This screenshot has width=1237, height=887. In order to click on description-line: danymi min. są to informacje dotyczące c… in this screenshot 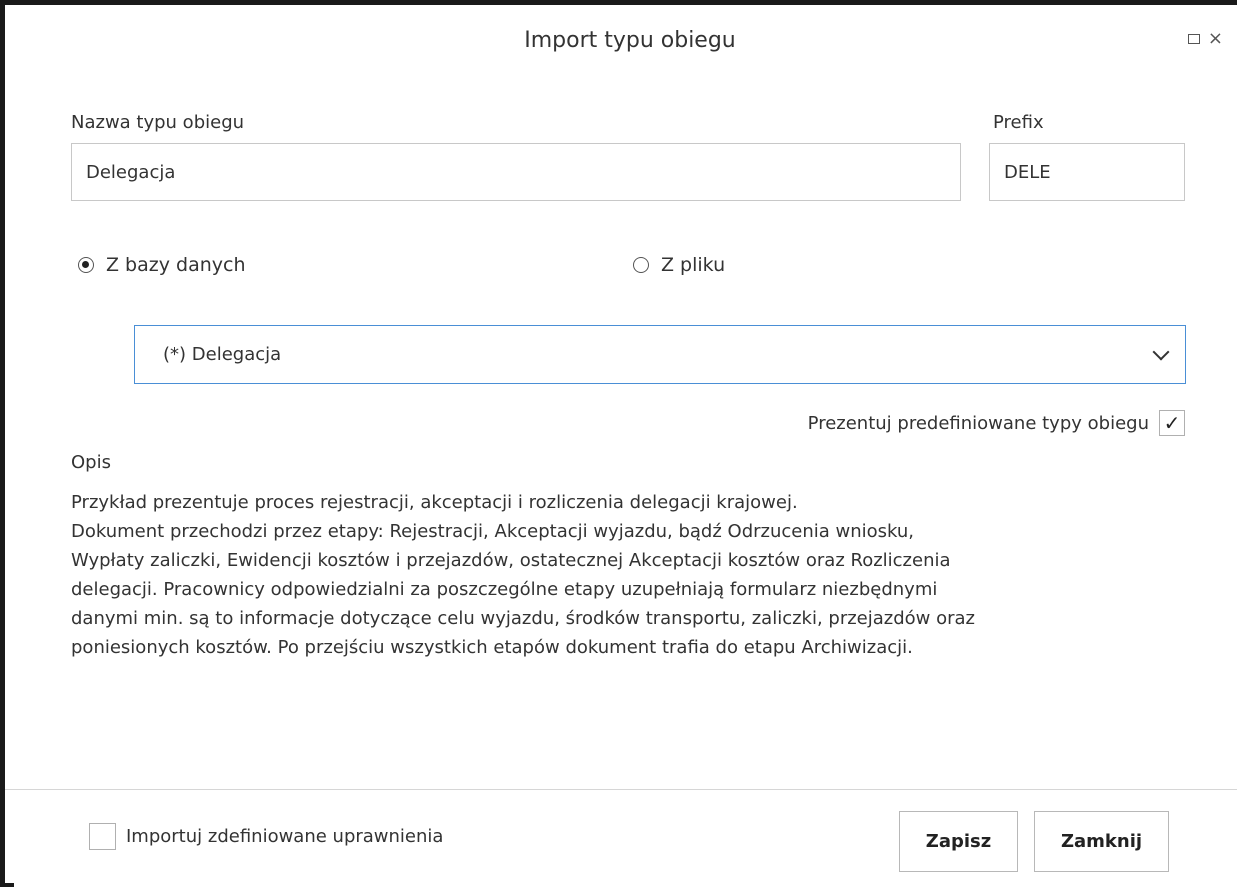, I will do `click(523, 618)`.